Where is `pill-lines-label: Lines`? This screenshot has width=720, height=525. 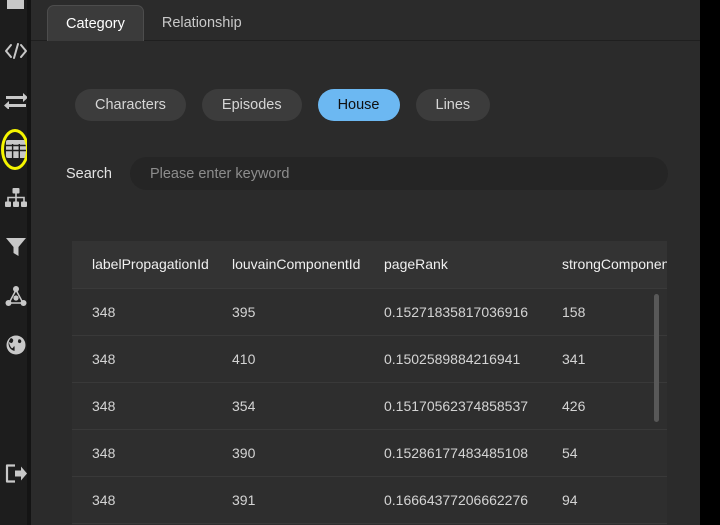
pill-lines-label: Lines is located at coordinates (453, 105).